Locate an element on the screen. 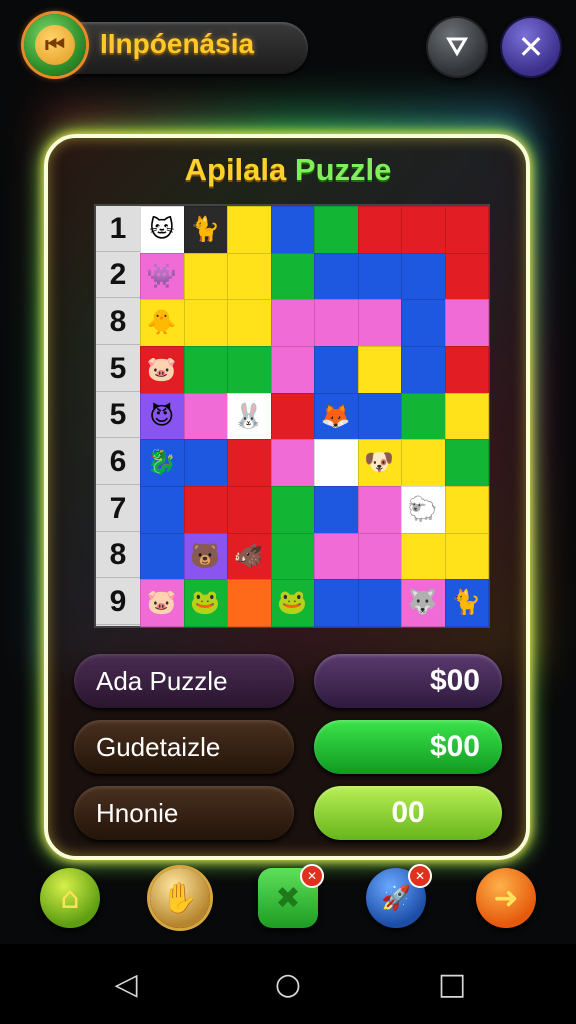  nav-back-icon: ◁ is located at coordinates (126, 984).